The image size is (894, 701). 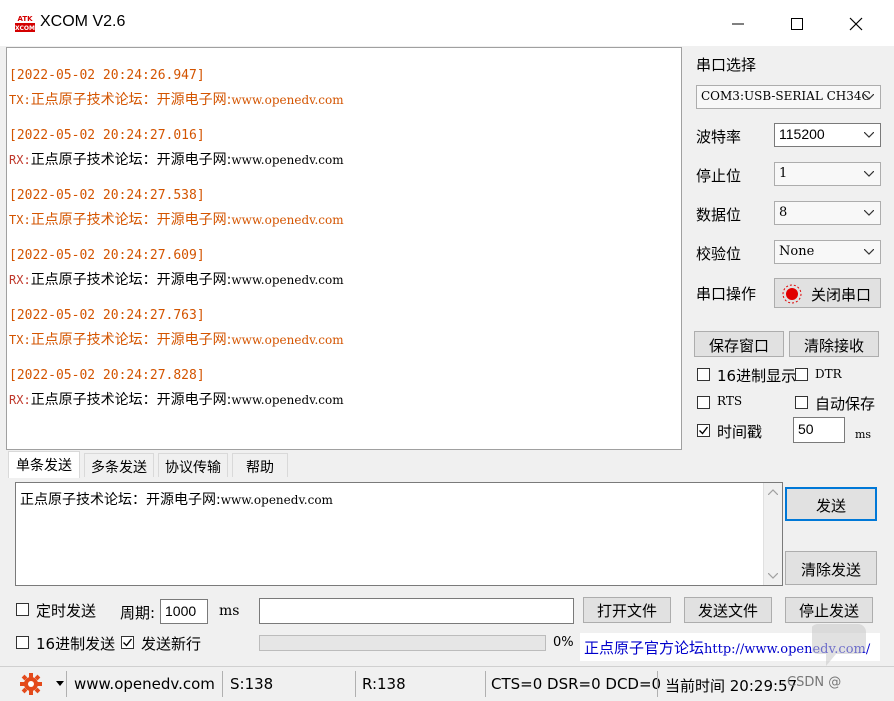 What do you see at coordinates (827, 174) in the screenshot?
I see `stop-bits-select: 1` at bounding box center [827, 174].